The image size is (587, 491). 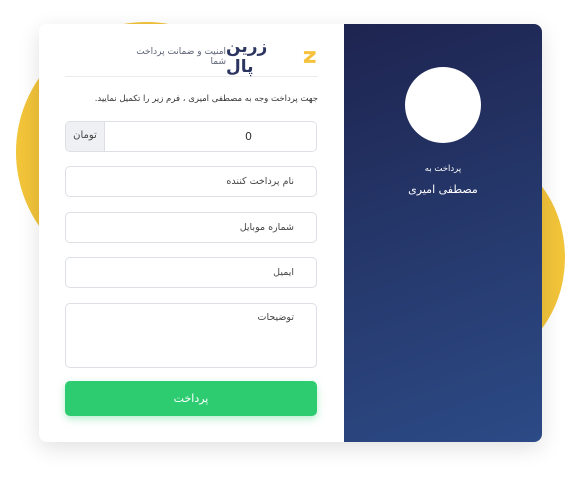 I want to click on security-tagline: امنیت و ضمانت پرداخت شما, so click(x=181, y=57).